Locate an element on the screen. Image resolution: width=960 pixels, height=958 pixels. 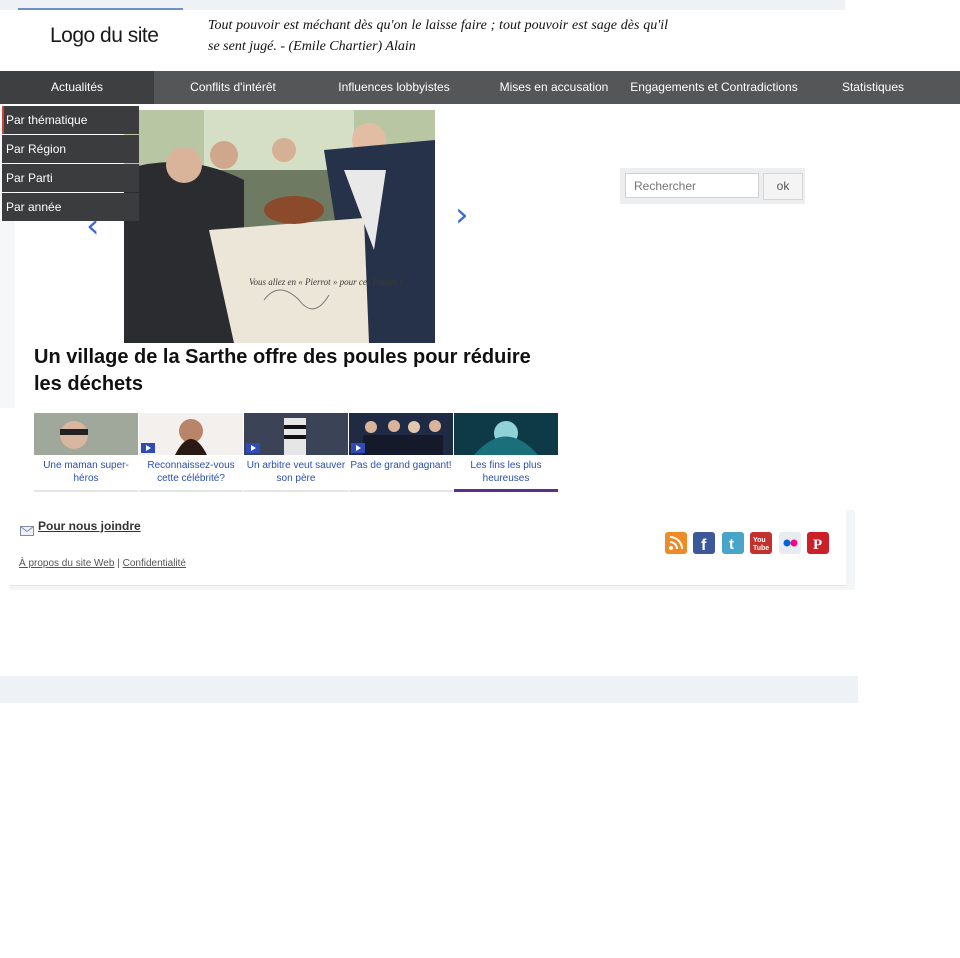
rss-icon is located at coordinates (676, 543).